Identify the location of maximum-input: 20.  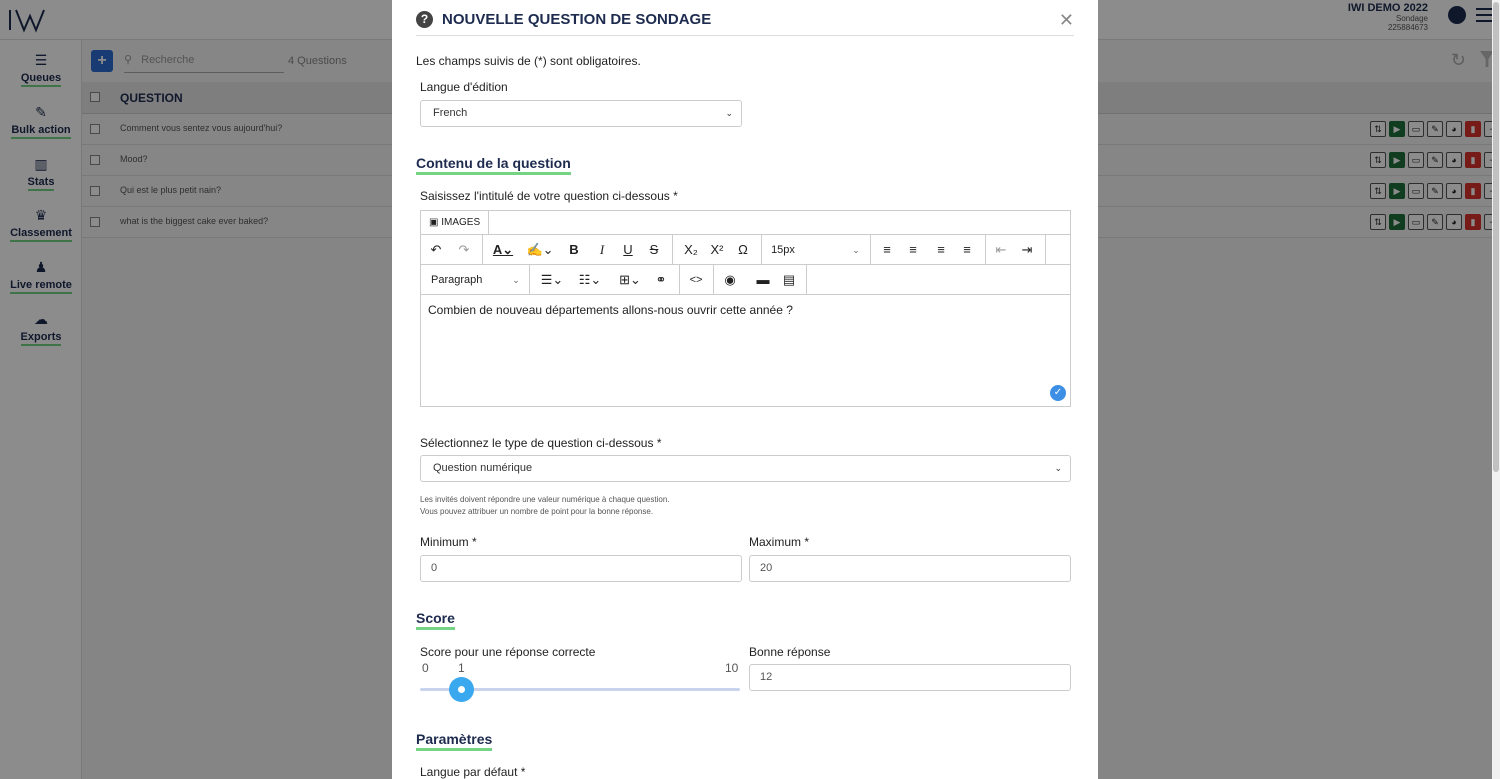
(910, 568).